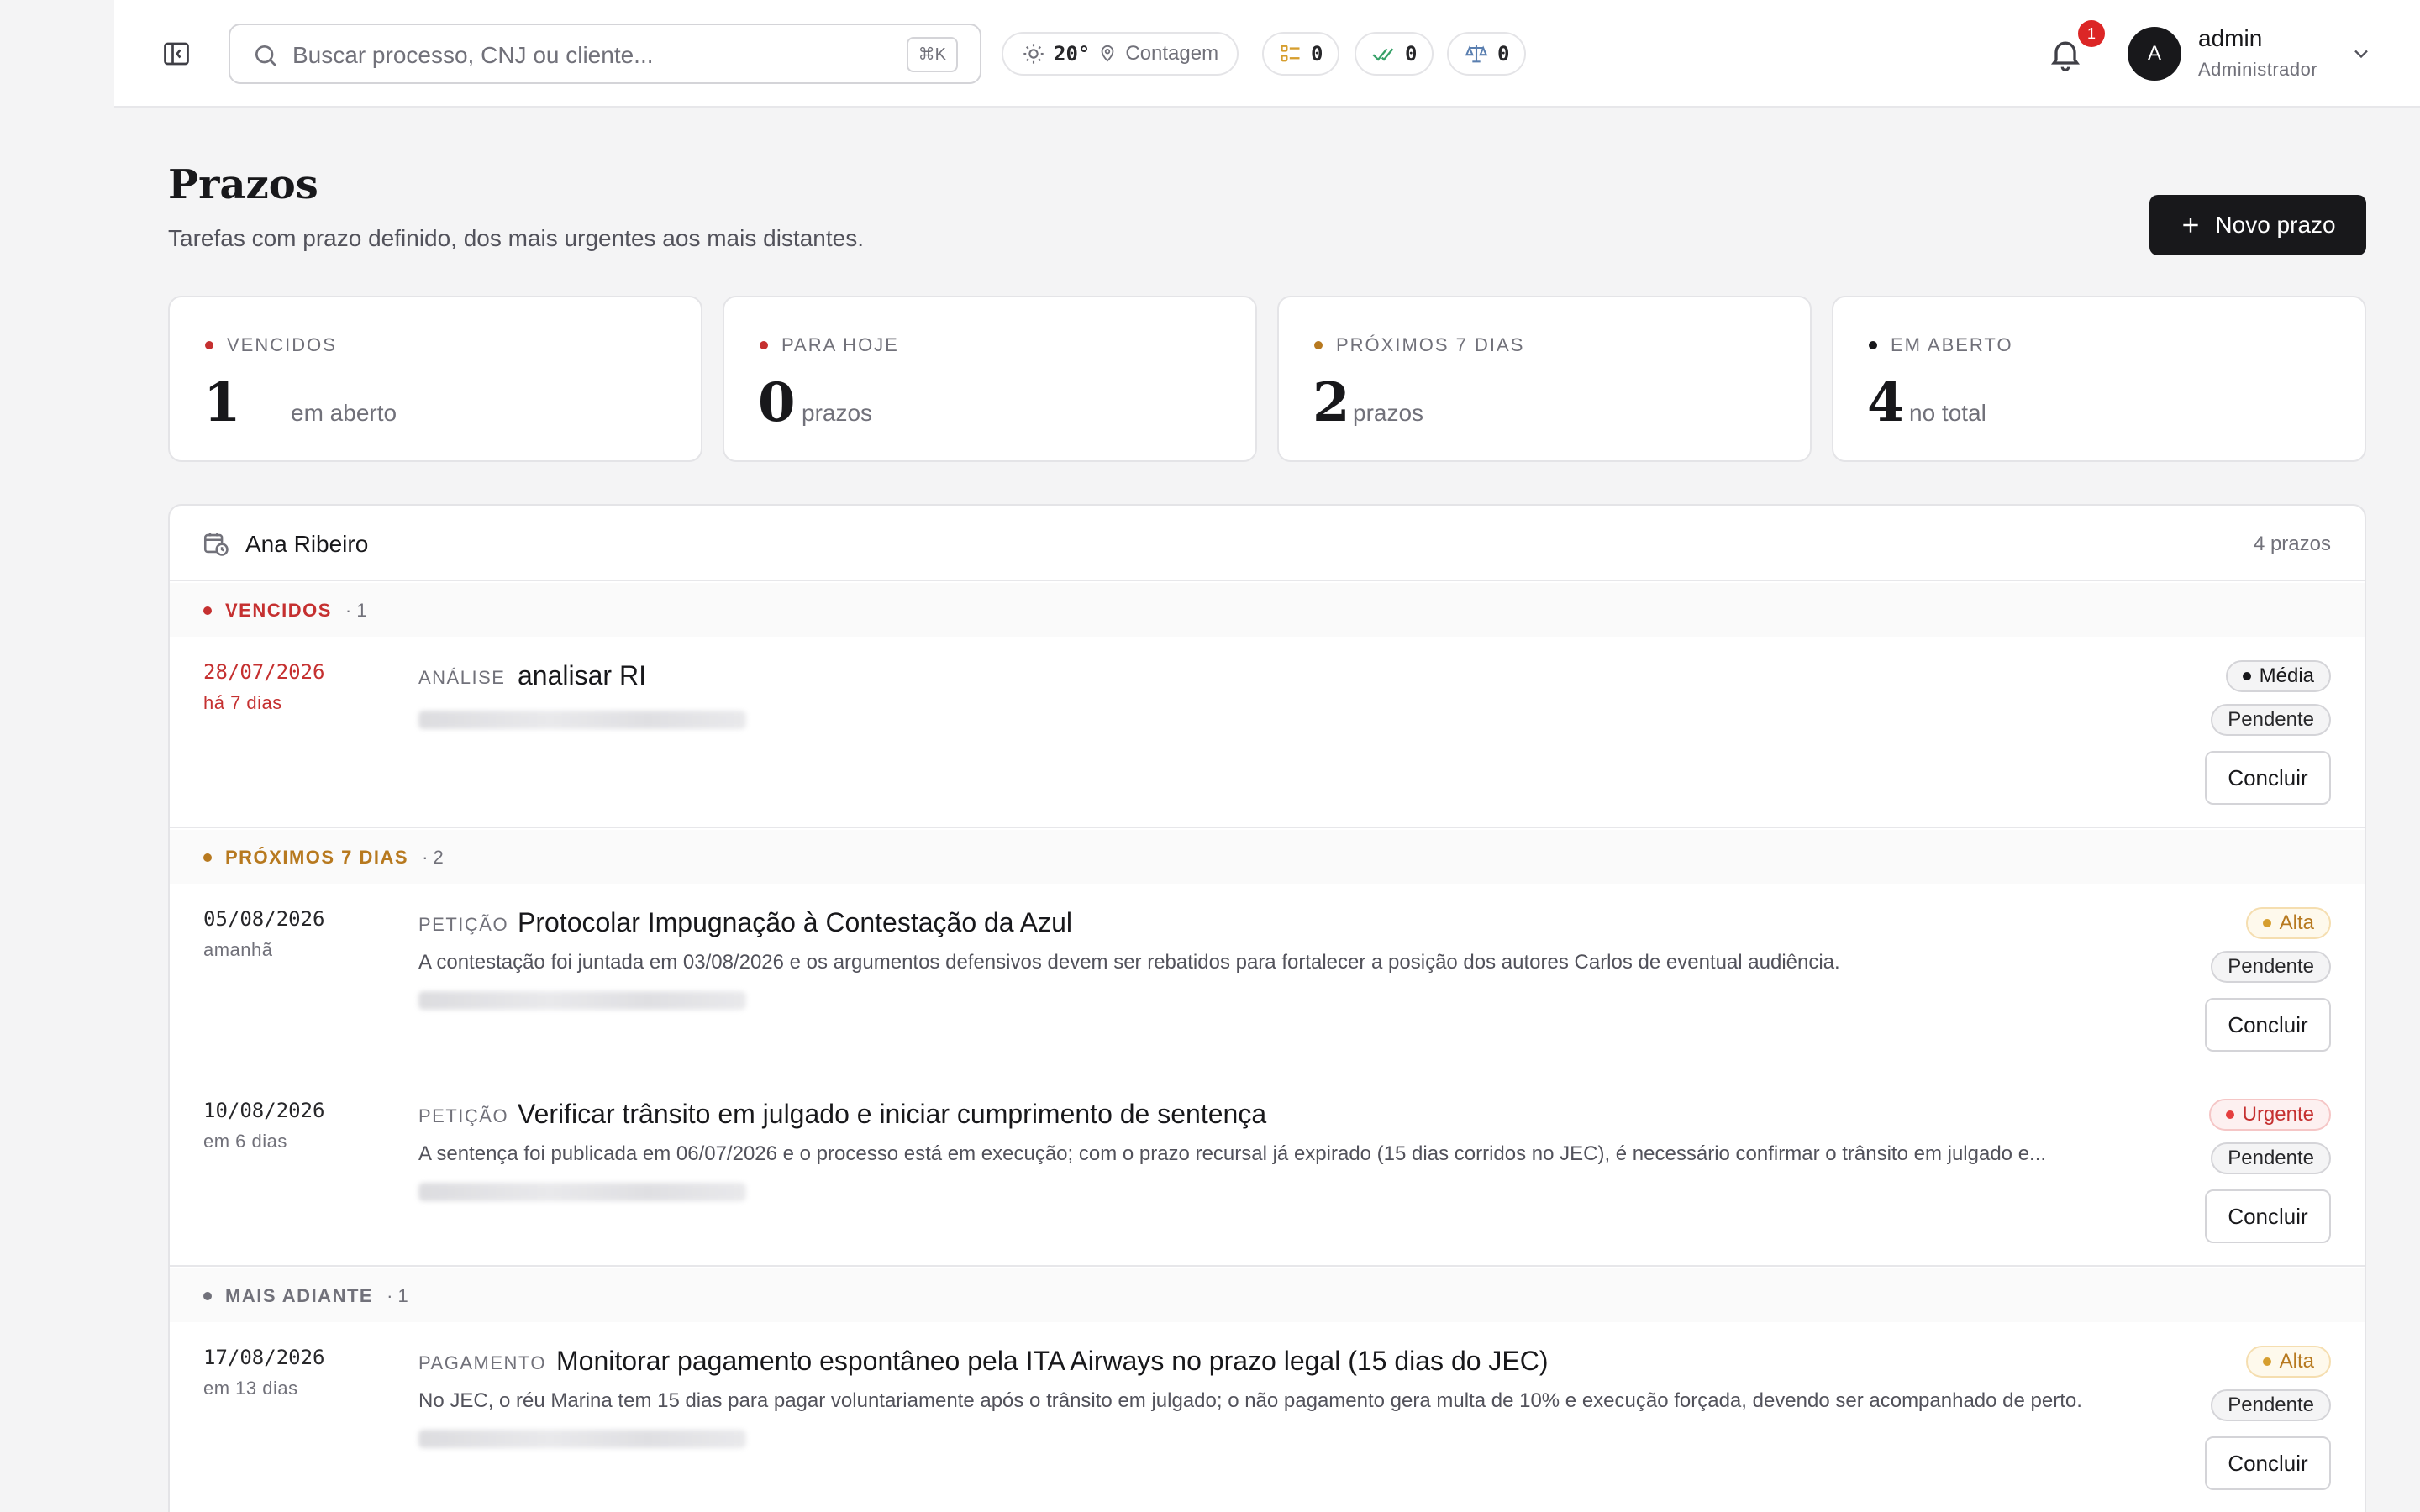 This screenshot has height=1512, width=2420. Describe the element at coordinates (1947, 413) in the screenshot. I see `stat-unit: no total` at that location.